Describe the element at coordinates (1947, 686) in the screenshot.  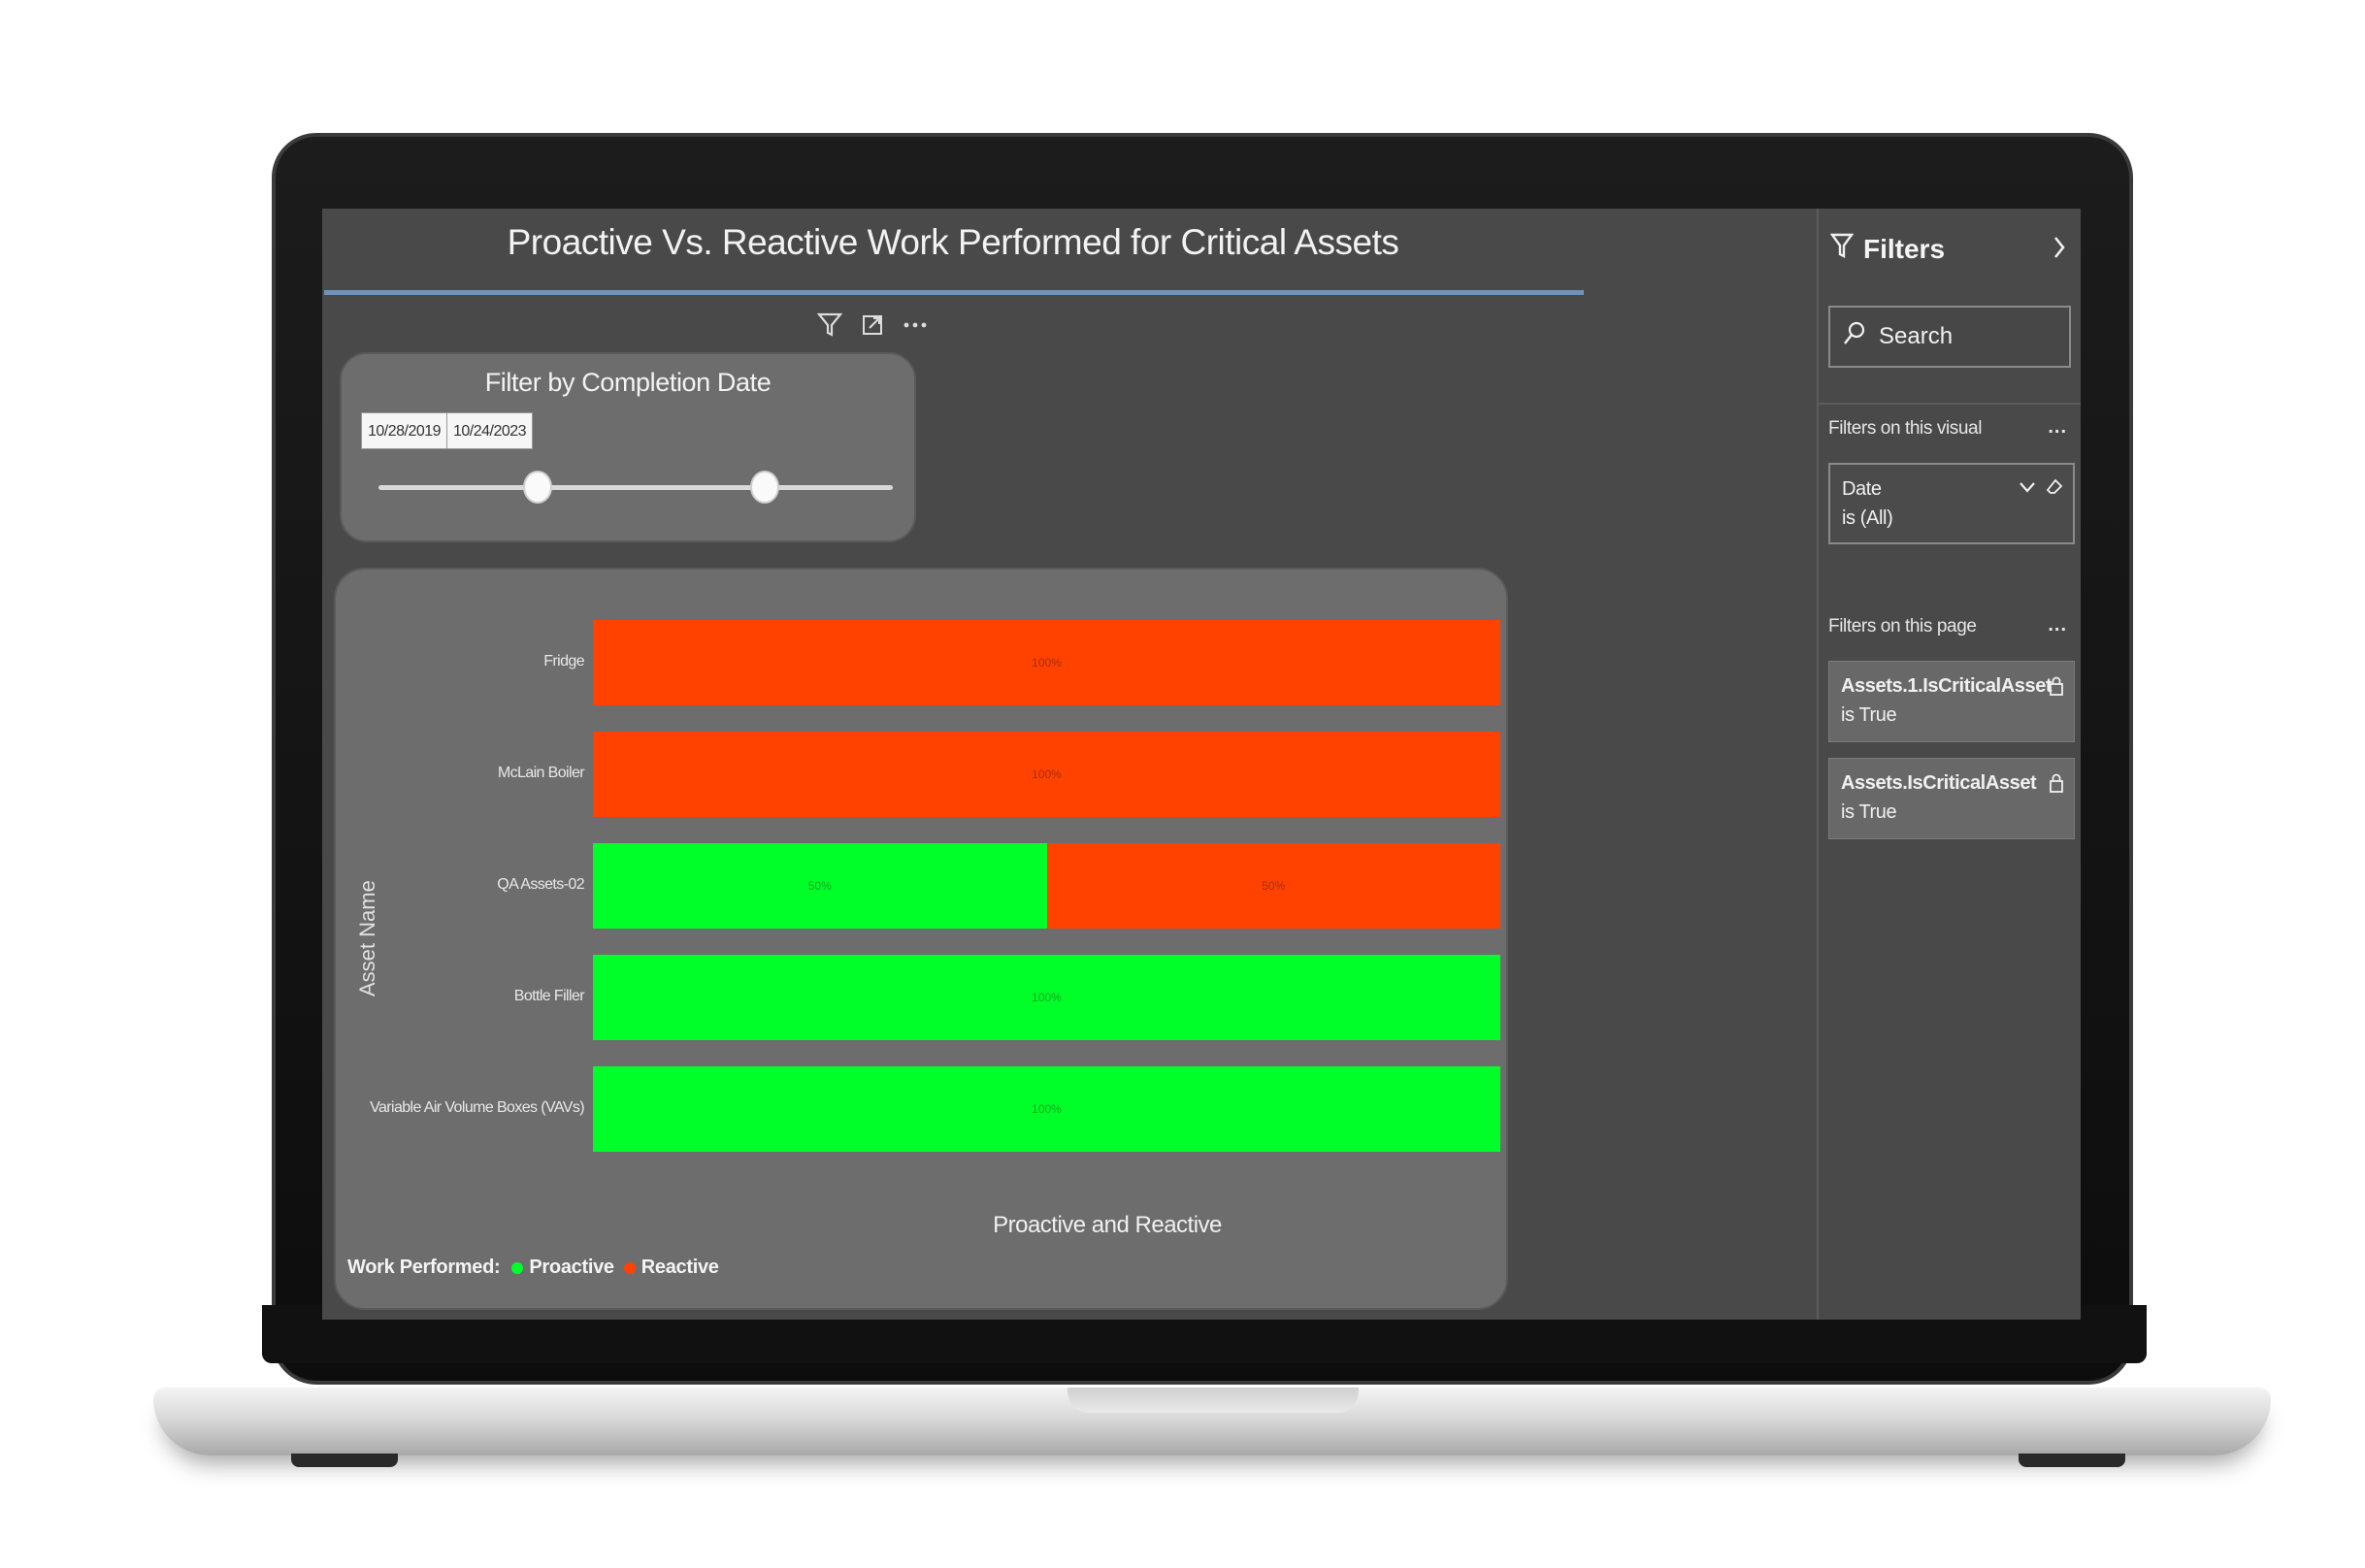
I see `filter-field-name: Assets.1.IsCriticalAsset` at that location.